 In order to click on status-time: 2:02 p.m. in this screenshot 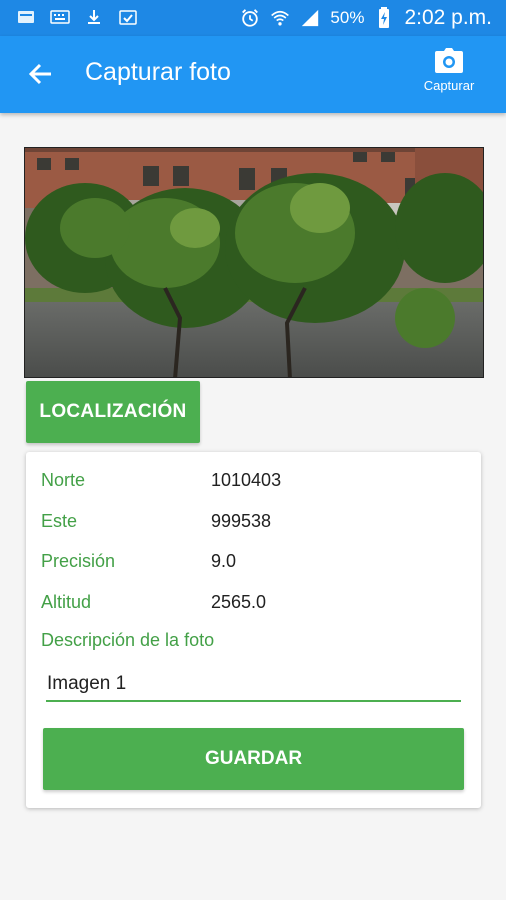, I will do `click(448, 17)`.